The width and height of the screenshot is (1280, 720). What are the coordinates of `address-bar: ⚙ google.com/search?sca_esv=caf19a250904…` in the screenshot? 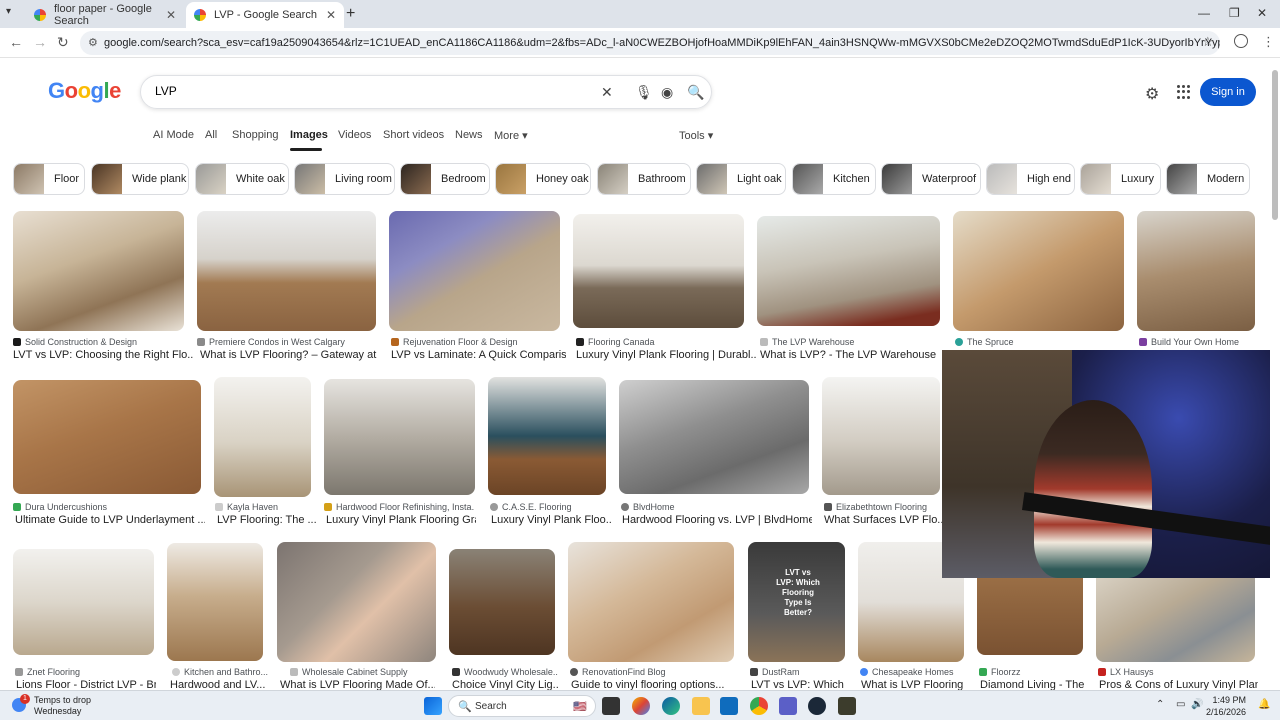 It's located at (650, 43).